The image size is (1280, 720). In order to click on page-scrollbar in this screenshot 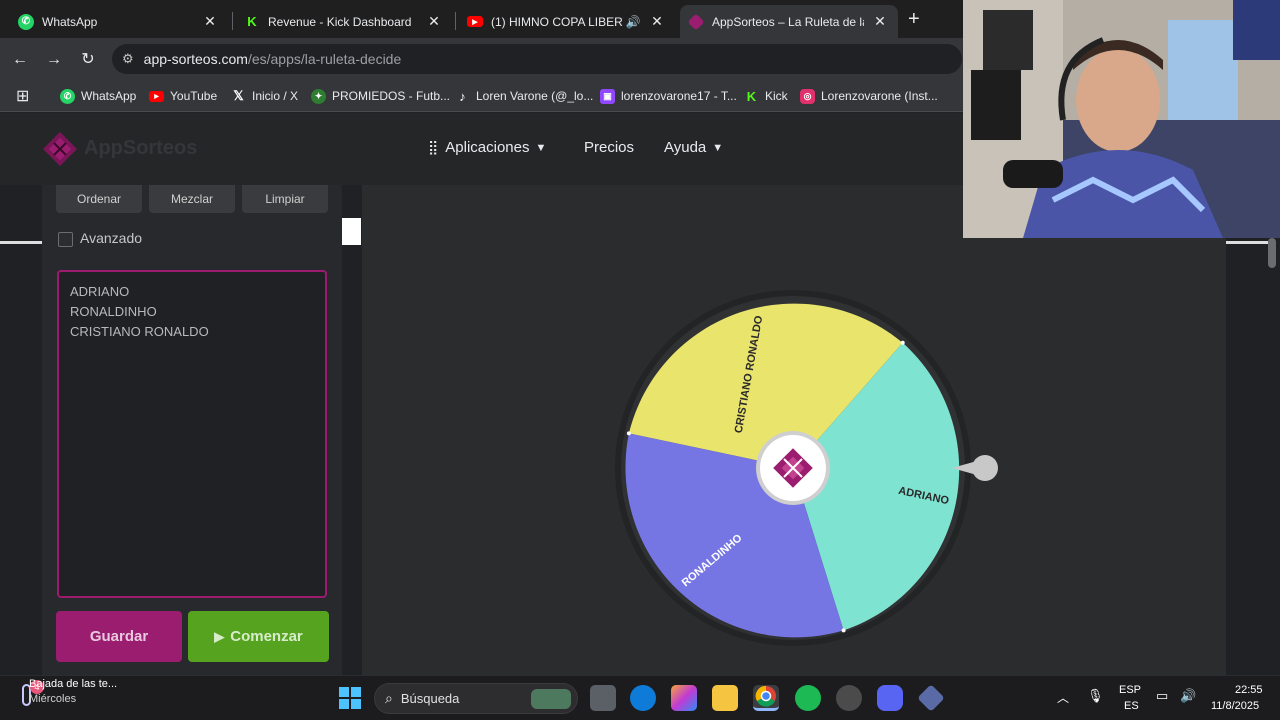, I will do `click(1272, 253)`.